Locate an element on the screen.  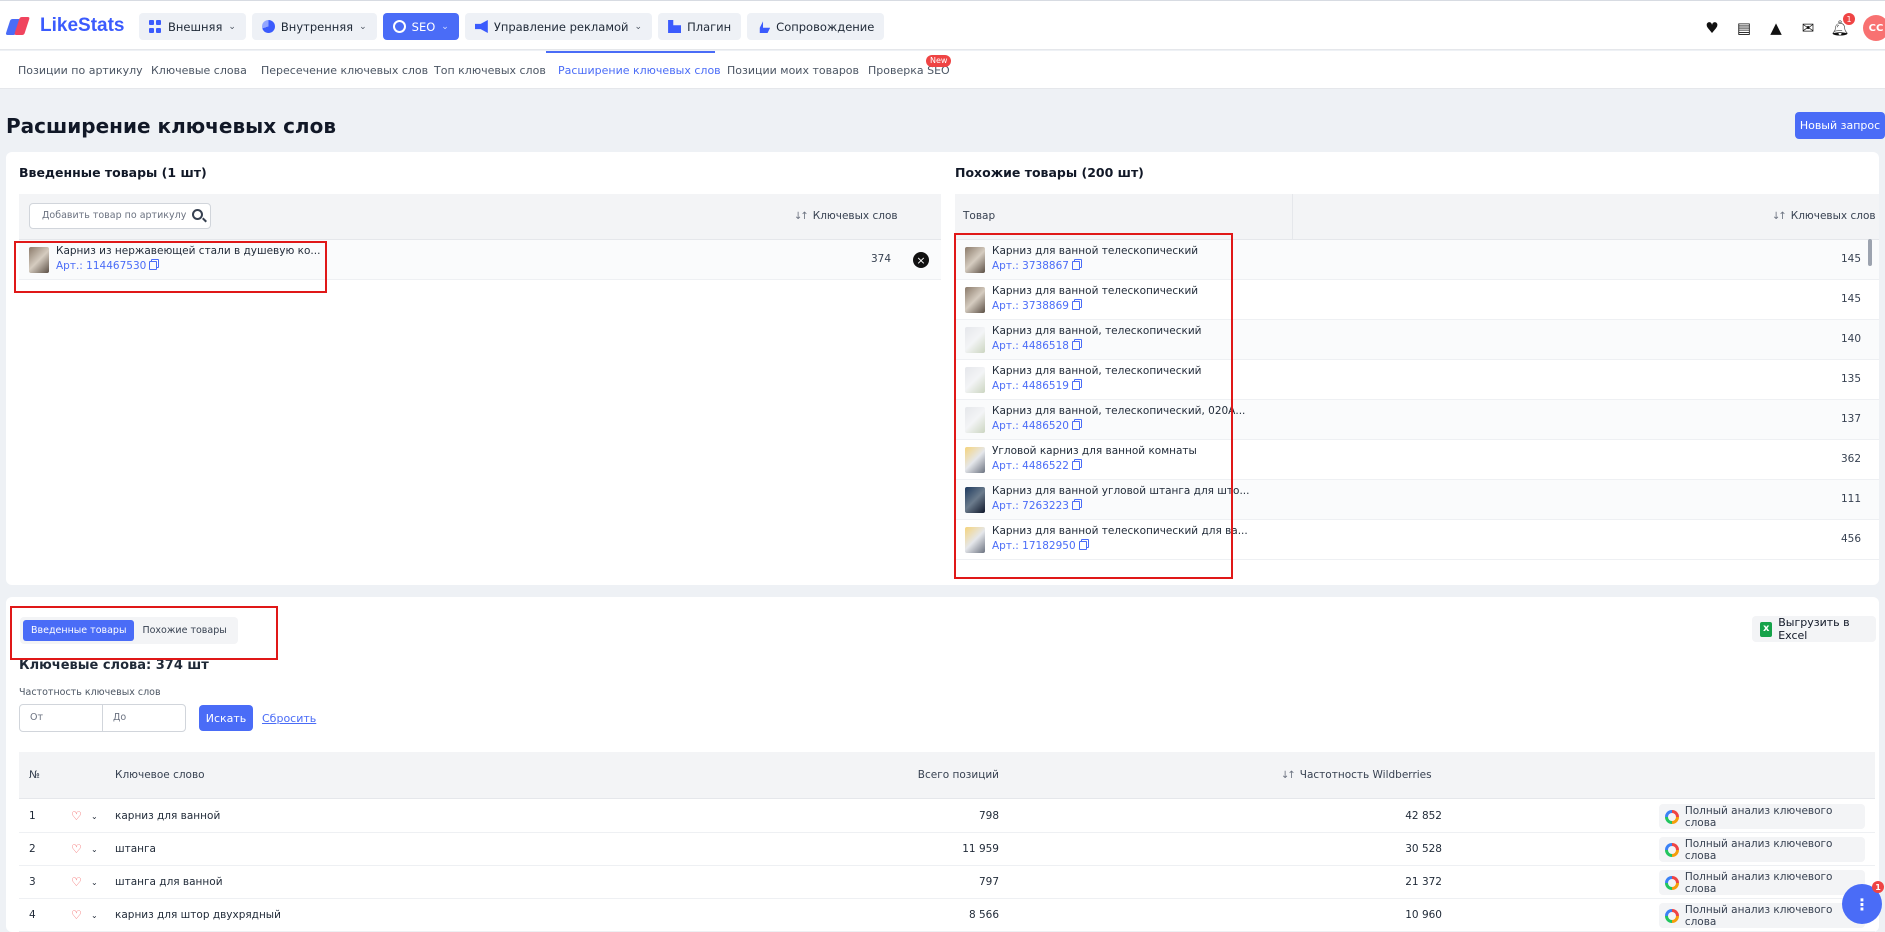
nav-internal: Внутренняя ⌄ is located at coordinates (314, 26).